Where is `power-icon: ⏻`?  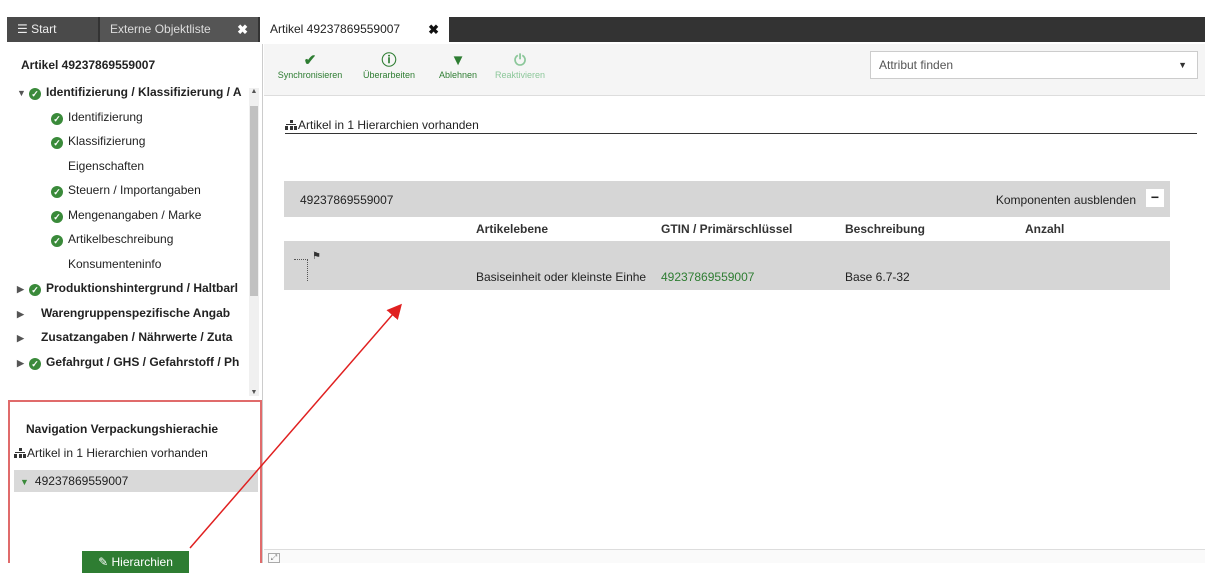 power-icon: ⏻ is located at coordinates (520, 60).